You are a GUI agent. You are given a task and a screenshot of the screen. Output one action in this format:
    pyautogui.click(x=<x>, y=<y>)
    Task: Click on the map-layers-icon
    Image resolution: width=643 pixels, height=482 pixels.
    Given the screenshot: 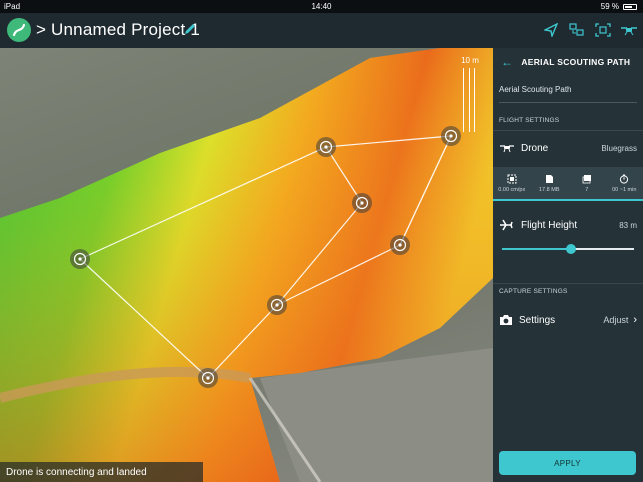 What is the action you would take?
    pyautogui.click(x=577, y=30)
    